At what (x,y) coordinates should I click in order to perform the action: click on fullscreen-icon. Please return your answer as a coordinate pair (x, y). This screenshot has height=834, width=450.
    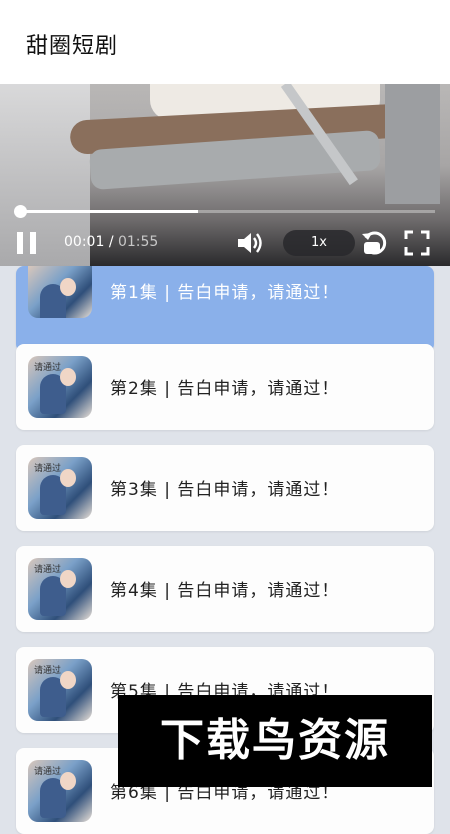
    Looking at the image, I should click on (417, 243).